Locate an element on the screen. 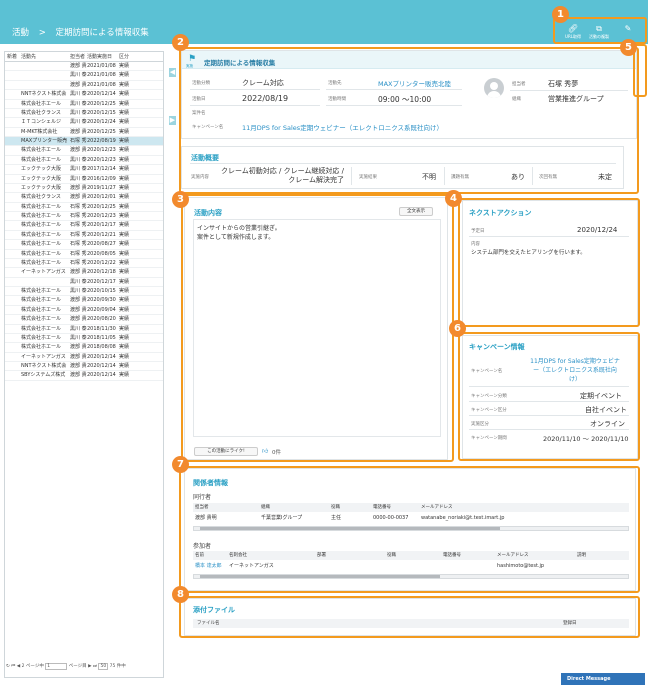  first-page-button: ⏮ is located at coordinates (13, 666).